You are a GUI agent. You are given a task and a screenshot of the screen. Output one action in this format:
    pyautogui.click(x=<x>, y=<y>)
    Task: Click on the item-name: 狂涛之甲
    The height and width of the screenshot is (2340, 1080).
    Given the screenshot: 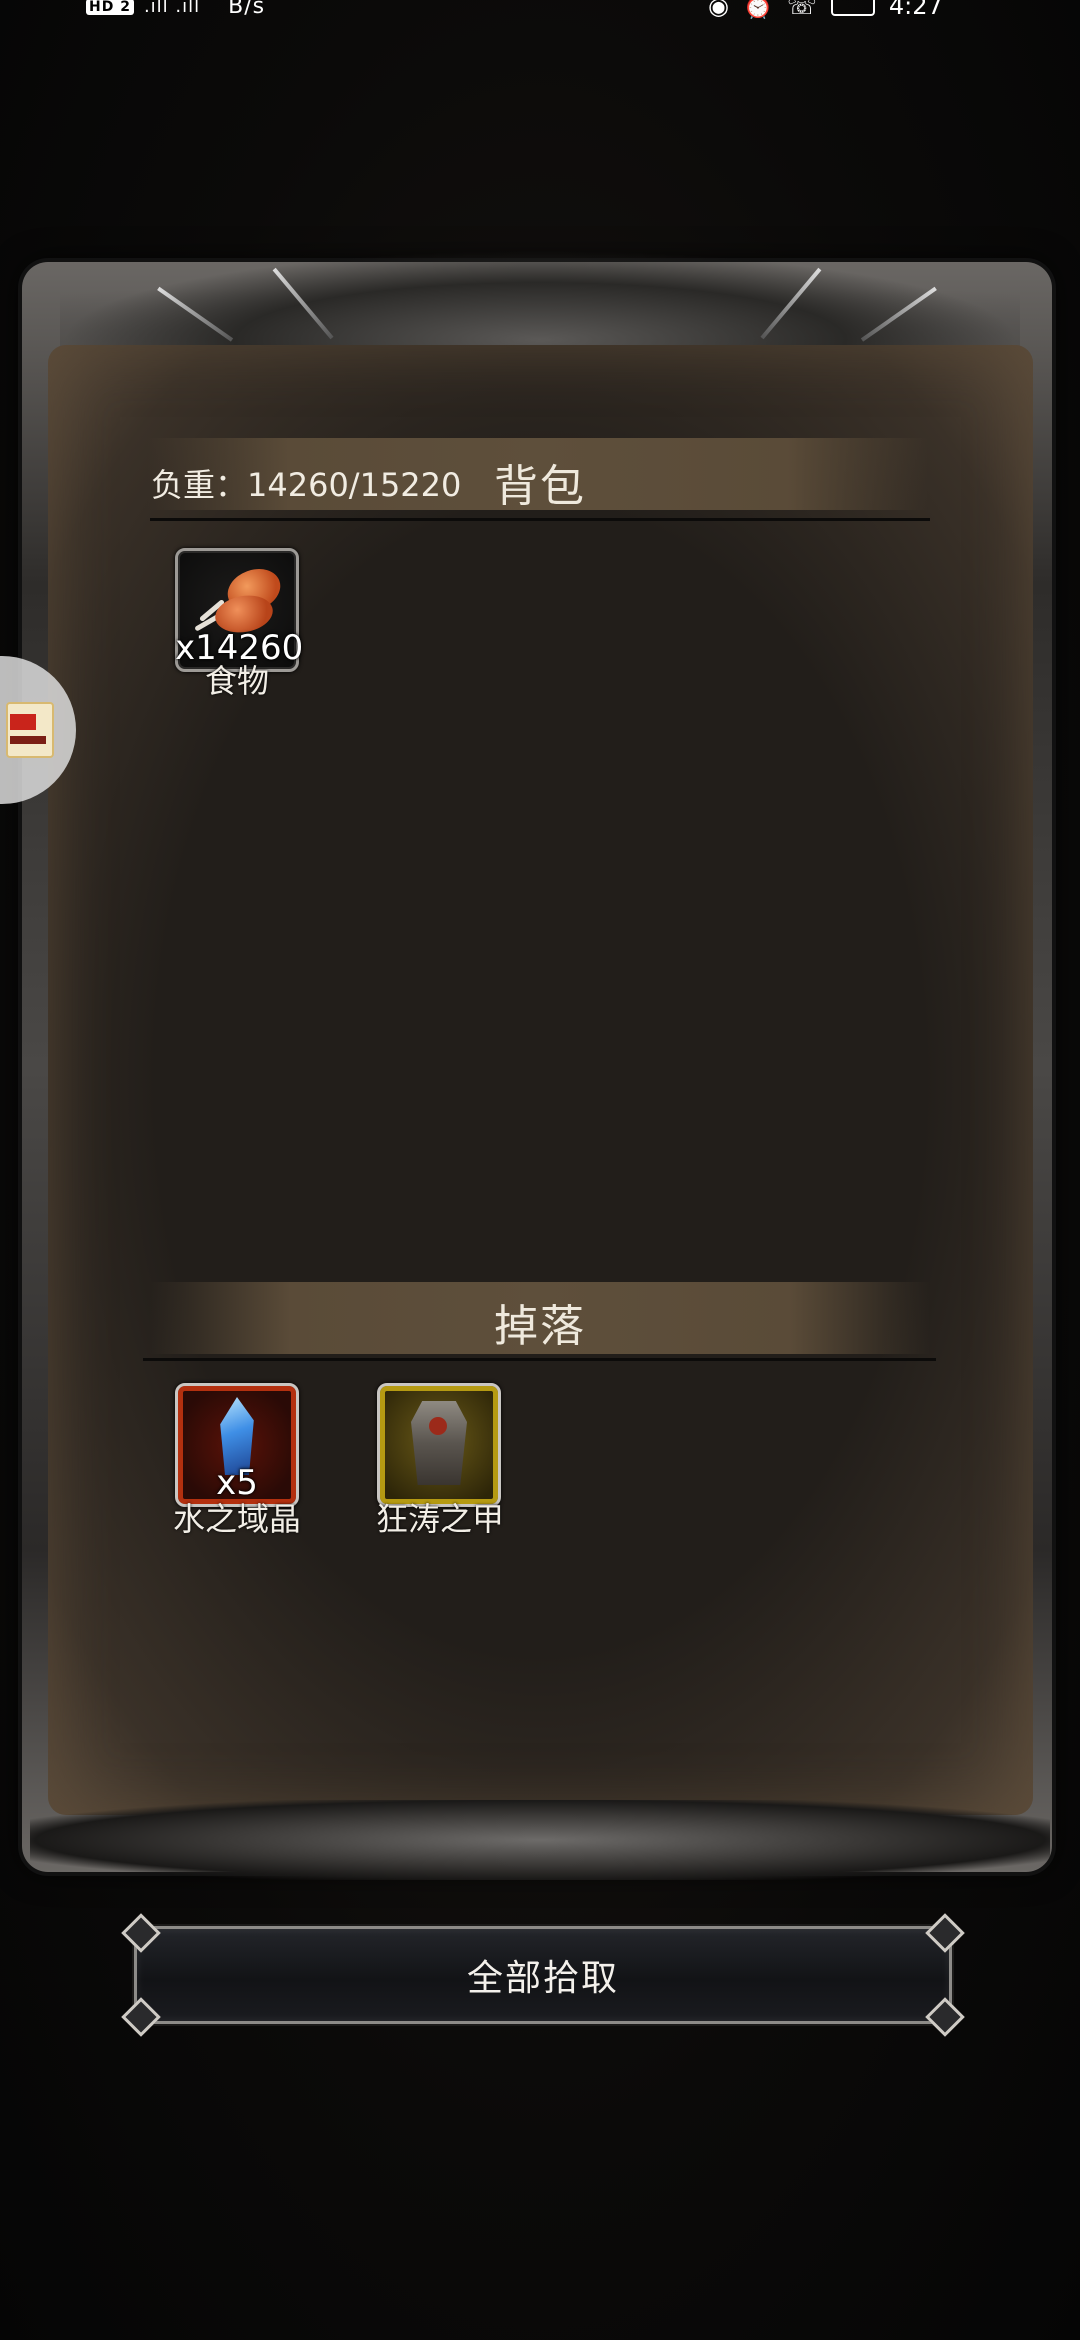 What is the action you would take?
    pyautogui.click(x=439, y=1519)
    